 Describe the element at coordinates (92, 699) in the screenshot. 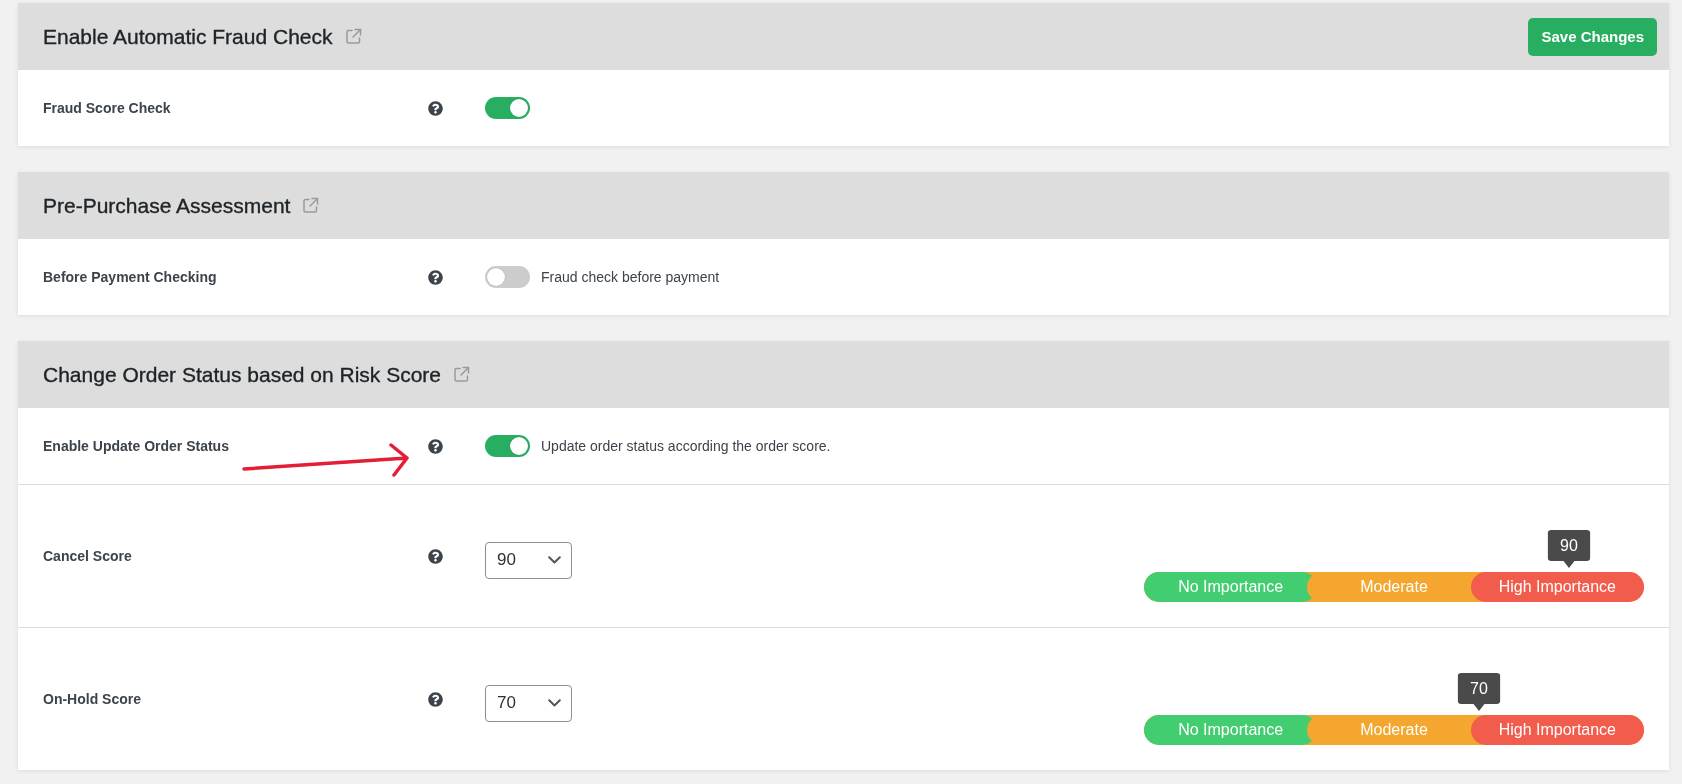

I see `setting-label: On-Hold Score` at that location.